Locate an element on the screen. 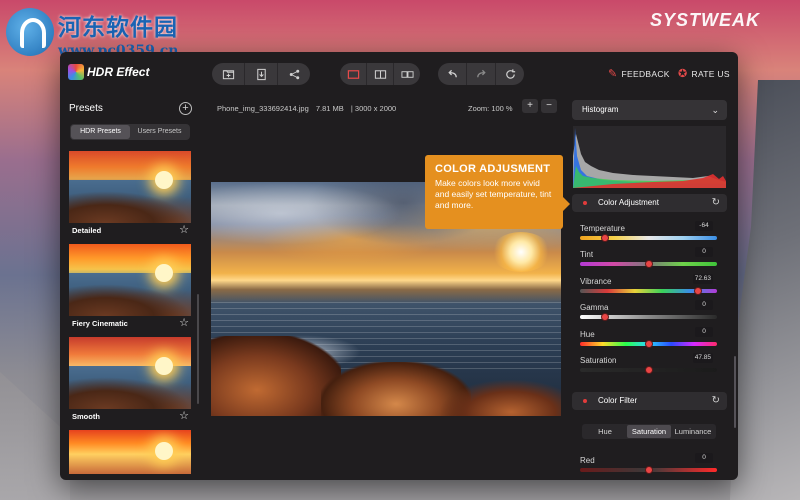 This screenshot has width=800, height=500. preset-item: Smooth ☆ is located at coordinates (130, 383).